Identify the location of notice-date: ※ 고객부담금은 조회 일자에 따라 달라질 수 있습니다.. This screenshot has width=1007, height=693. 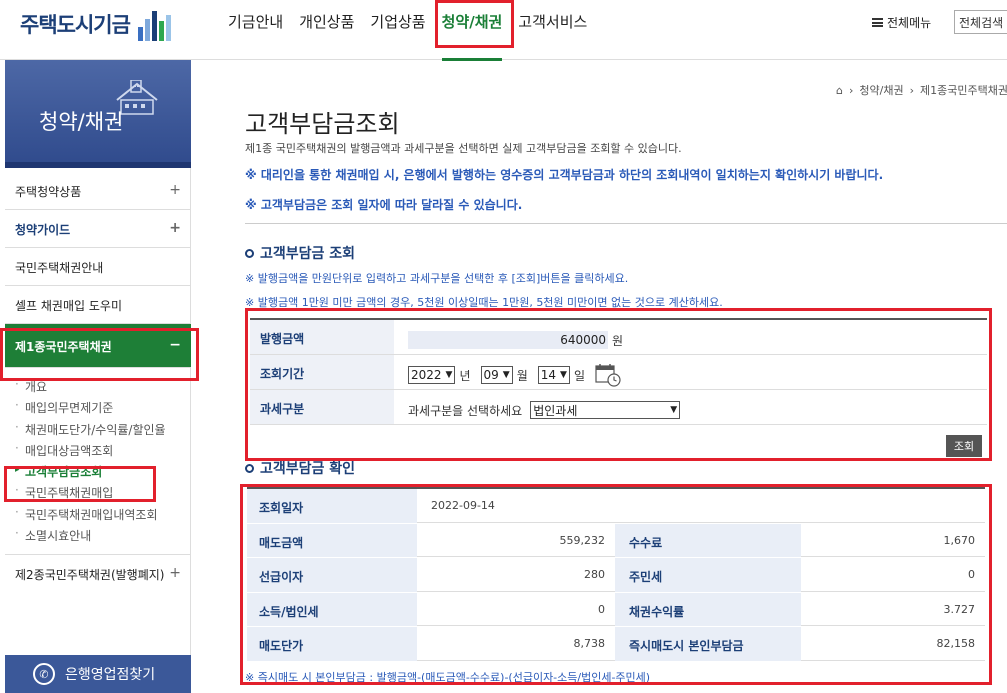
(384, 205).